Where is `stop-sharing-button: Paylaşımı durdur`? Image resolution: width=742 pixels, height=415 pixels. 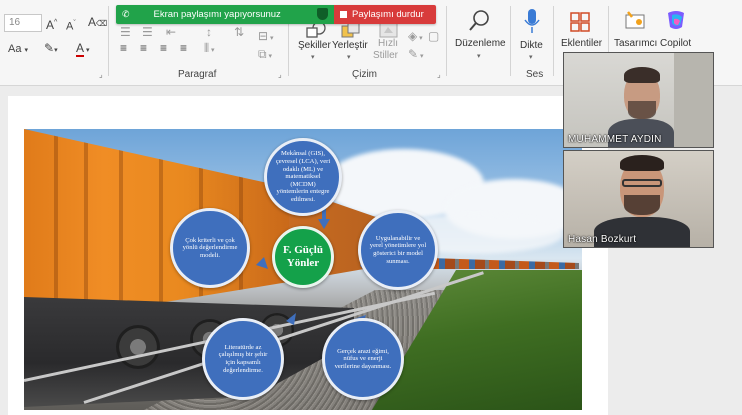 stop-sharing-button: Paylaşımı durdur is located at coordinates (385, 14).